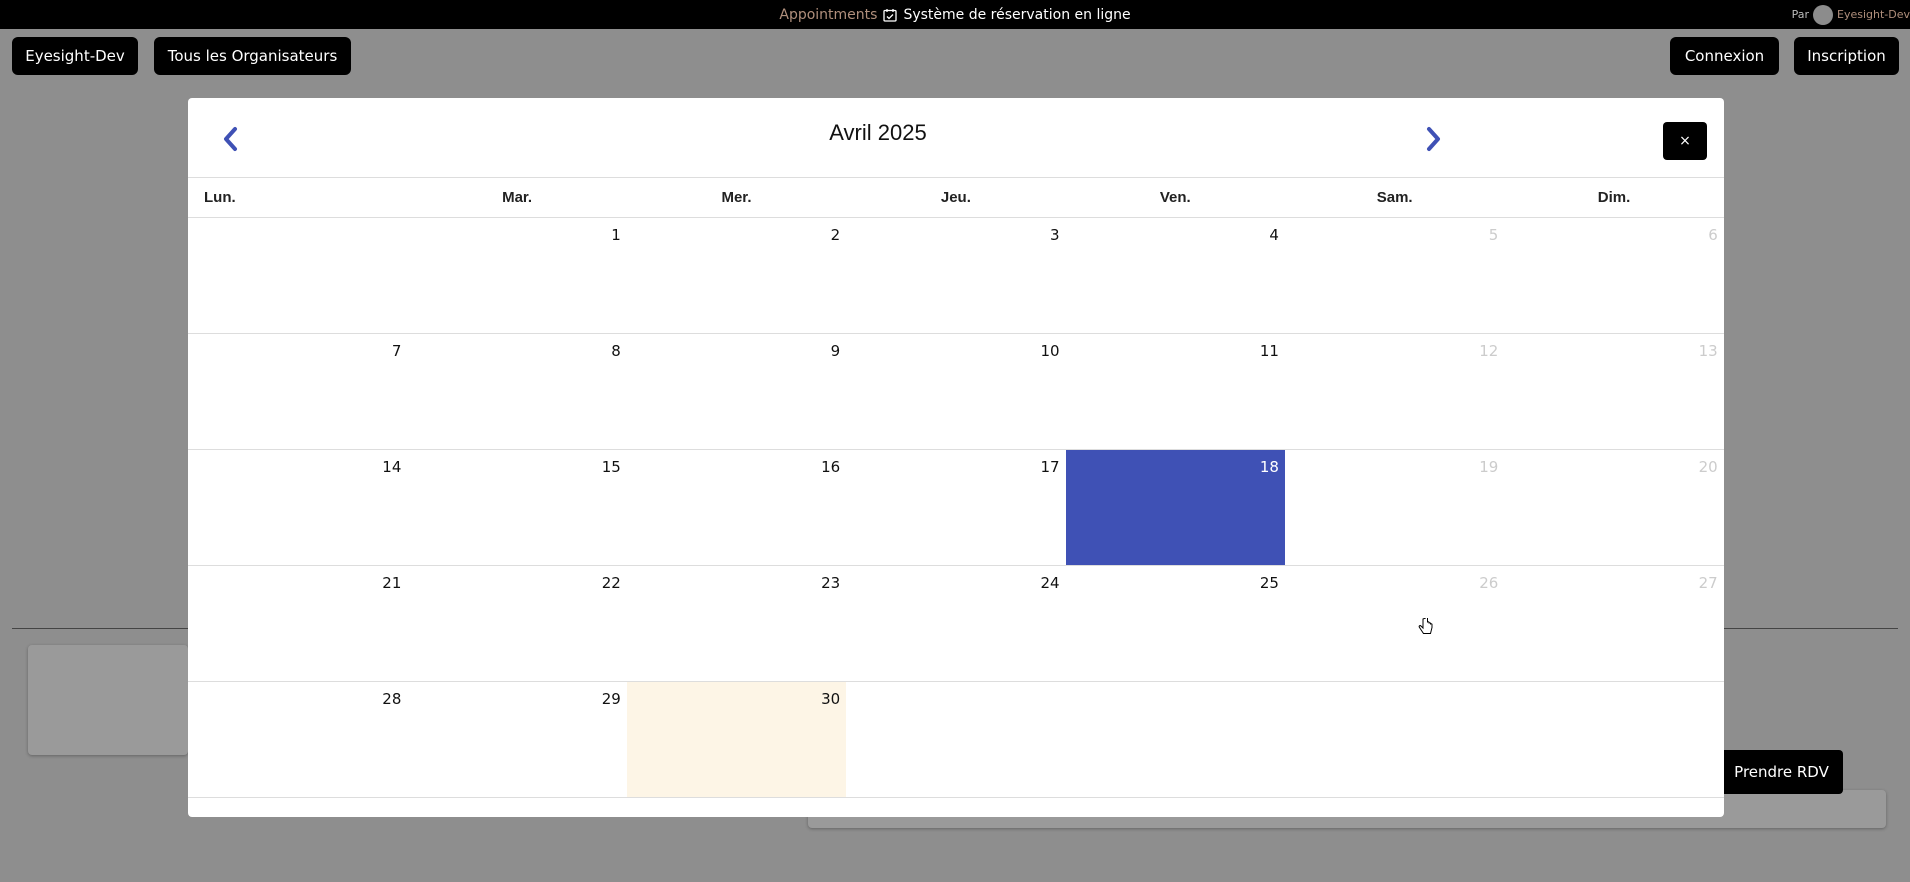 The image size is (1910, 882). What do you see at coordinates (1055, 235) in the screenshot?
I see `day-number: 3` at bounding box center [1055, 235].